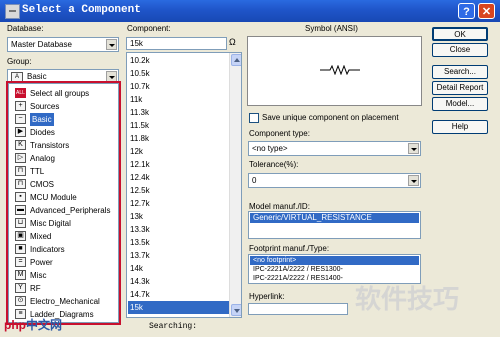 The width and height of the screenshot is (500, 337). What do you see at coordinates (331, 28) in the screenshot?
I see `symbol-label: Symbol (ANSI)` at bounding box center [331, 28].